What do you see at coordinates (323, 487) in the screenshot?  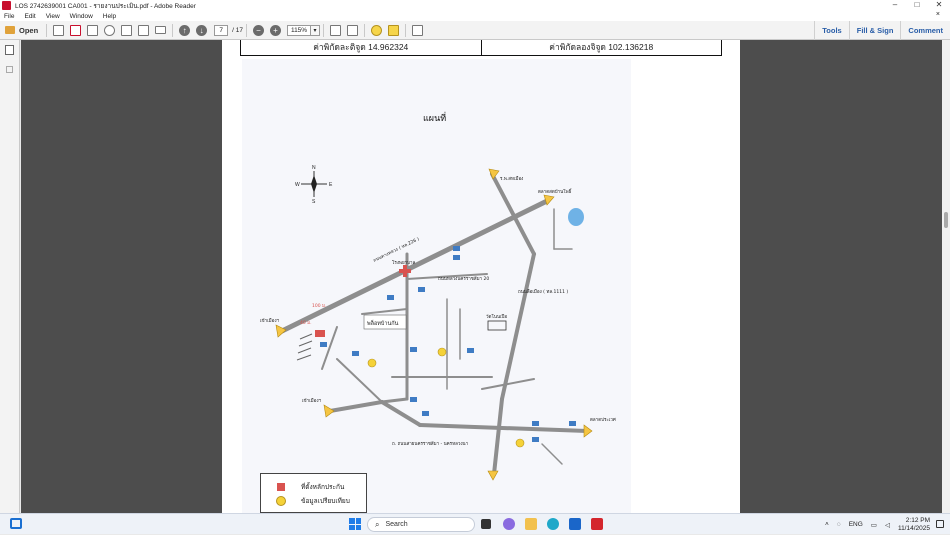 I see `legend-label: ที่ตั้งหลักประกัน` at bounding box center [323, 487].